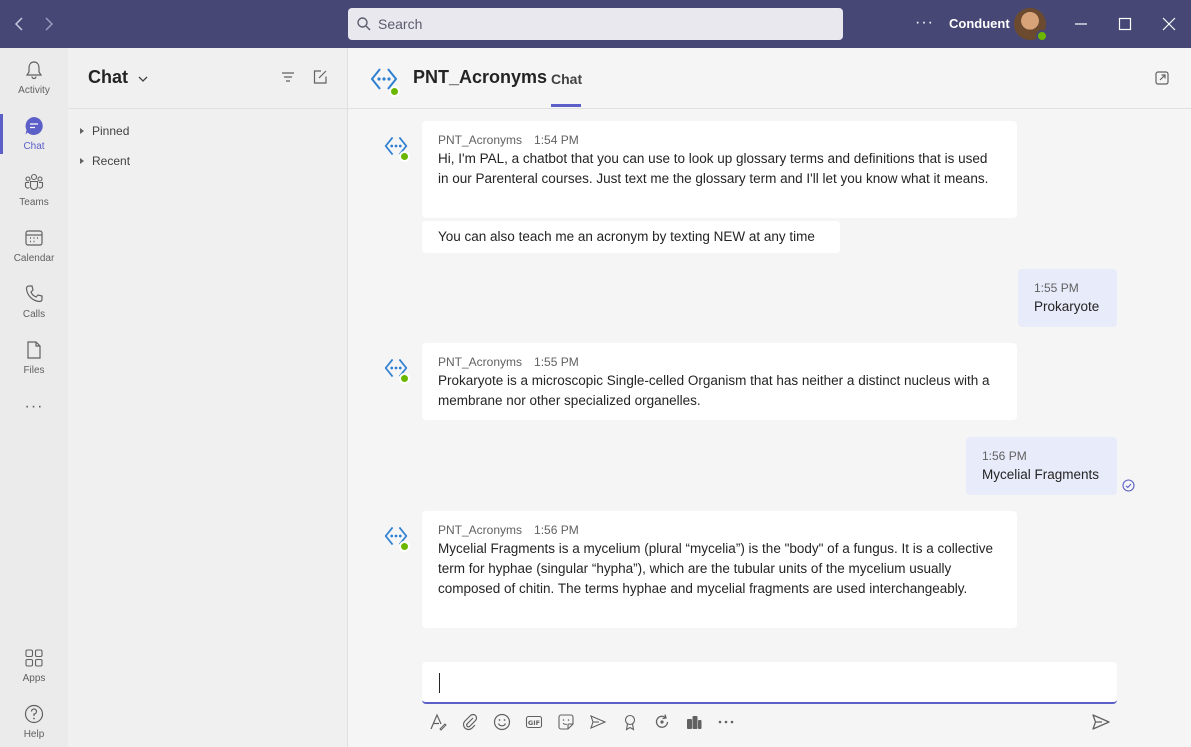 The image size is (1191, 747). I want to click on conversation-title: PNT_Acronyms, so click(480, 77).